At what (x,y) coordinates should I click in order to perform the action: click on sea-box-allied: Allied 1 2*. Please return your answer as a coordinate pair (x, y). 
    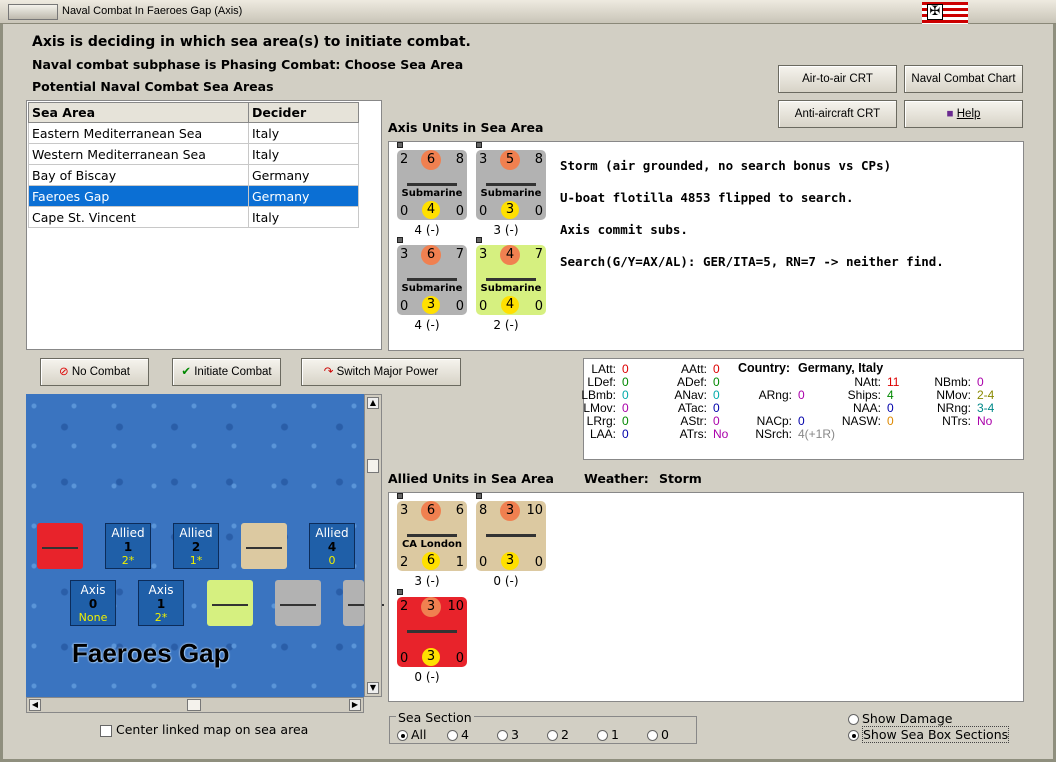
    Looking at the image, I should click on (128, 546).